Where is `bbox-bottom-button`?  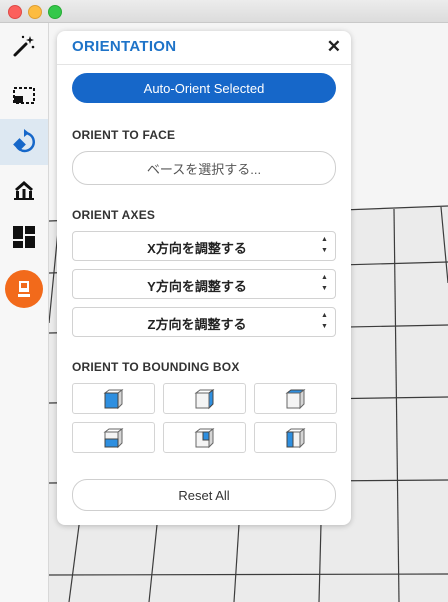 bbox-bottom-button is located at coordinates (113, 437).